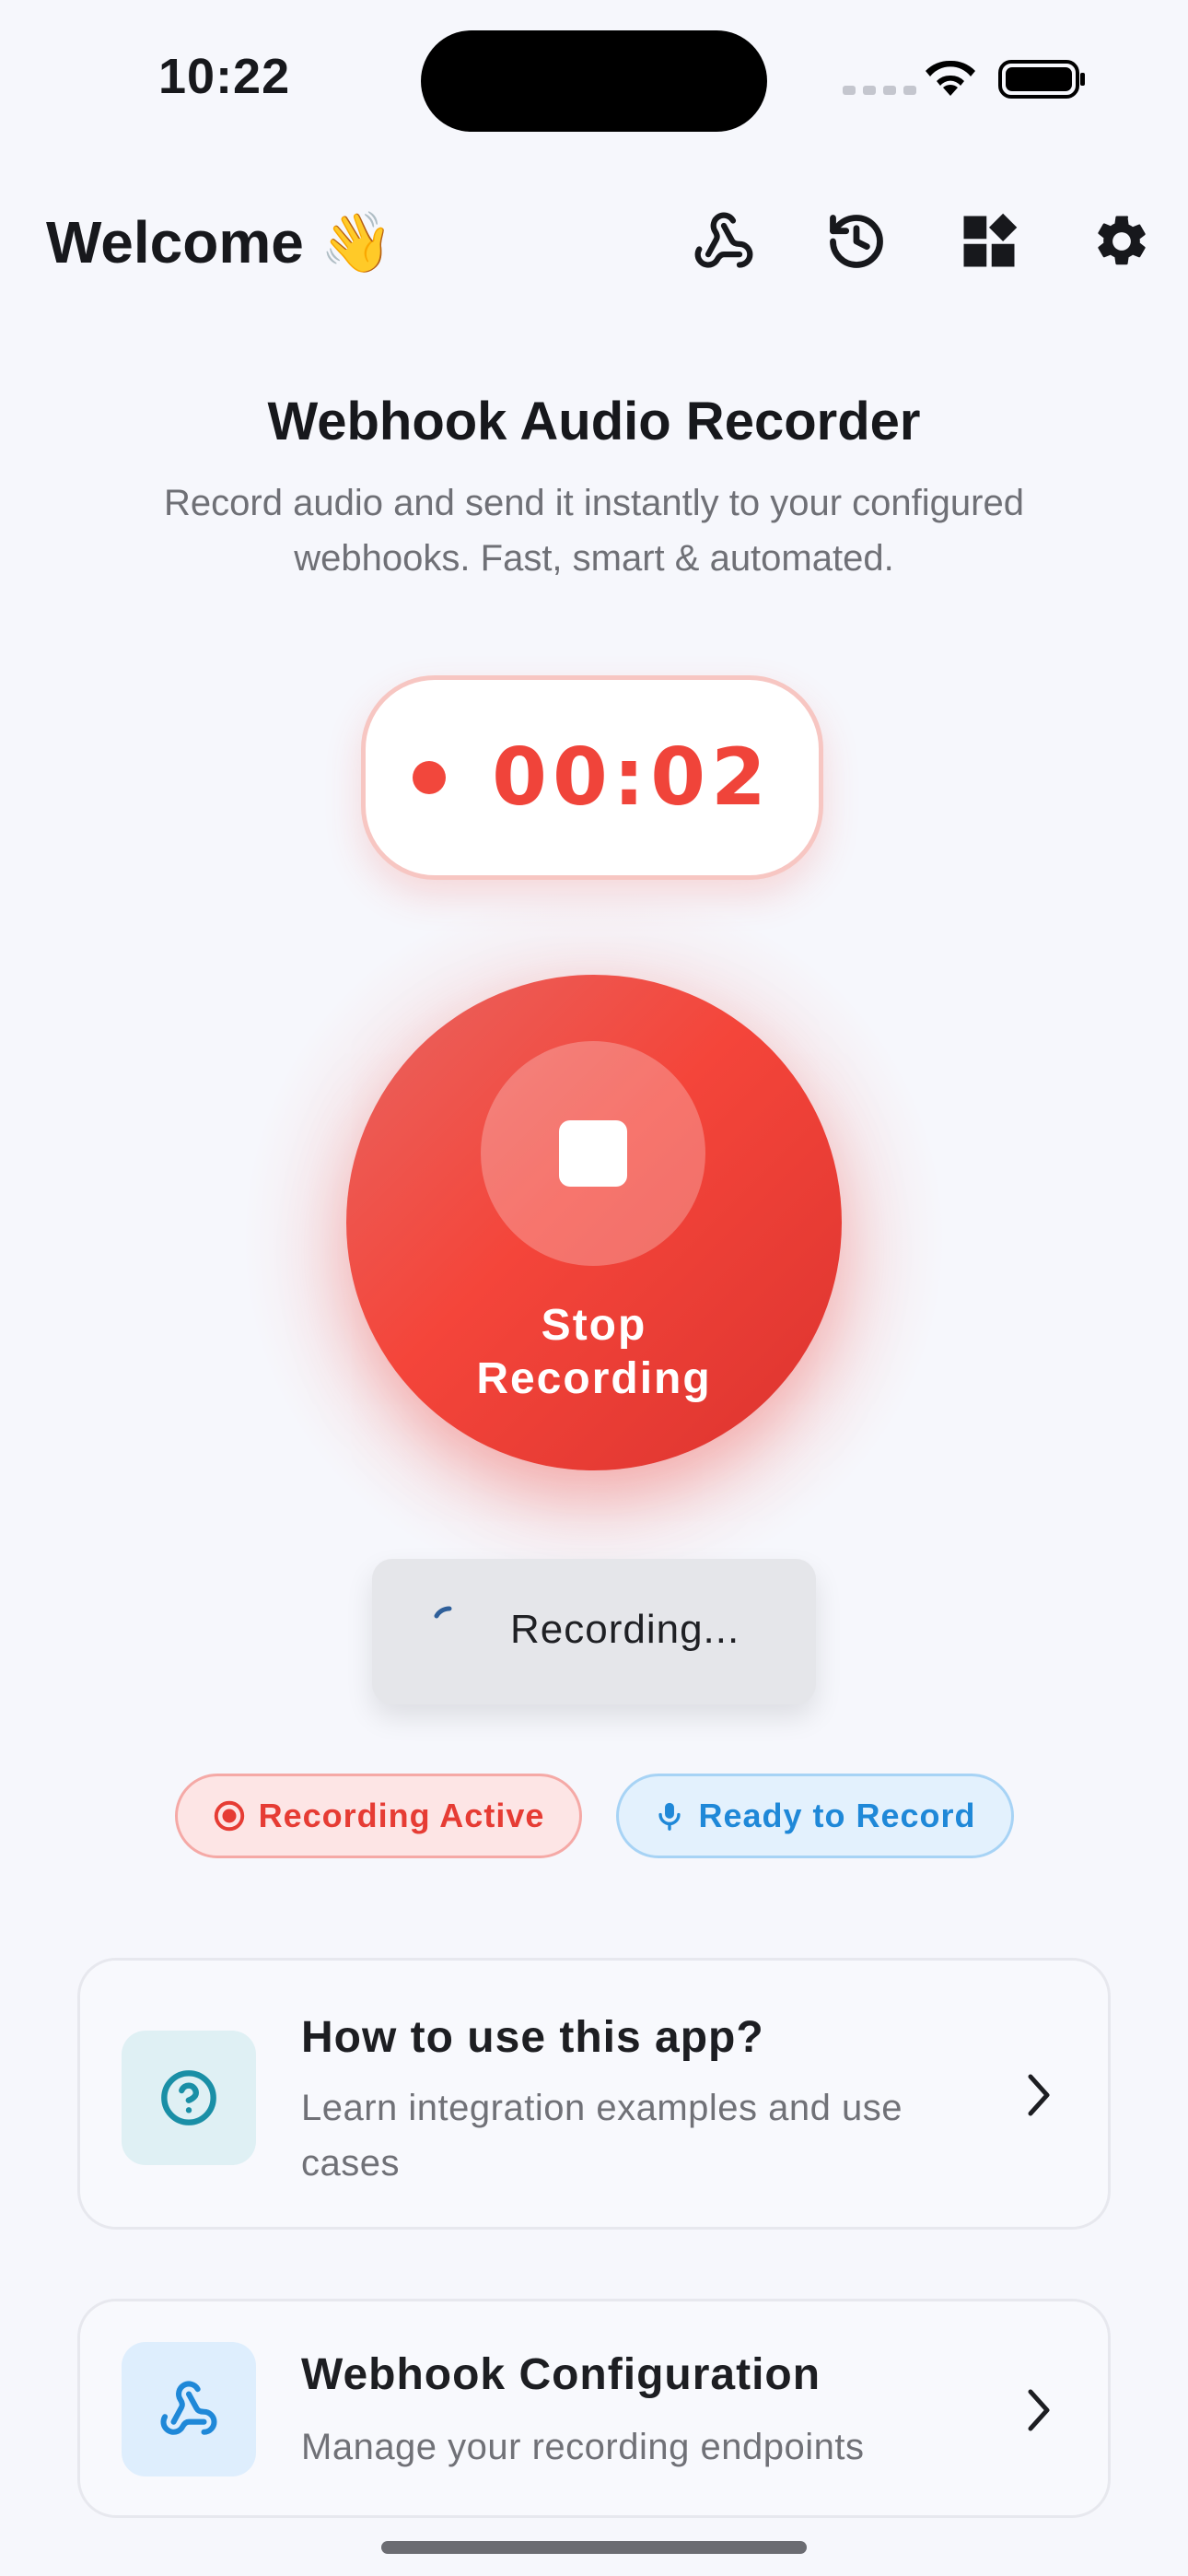  Describe the element at coordinates (583, 2447) in the screenshot. I see `card-subtitle: Manage your recording endpoints` at that location.